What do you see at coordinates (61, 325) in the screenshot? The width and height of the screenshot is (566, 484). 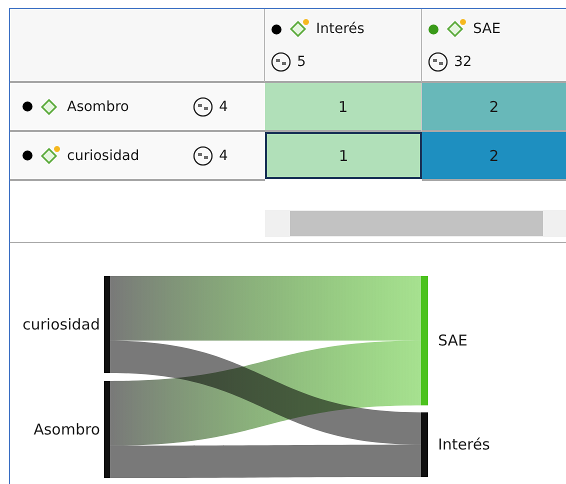 I see `node-label: curiosidad` at bounding box center [61, 325].